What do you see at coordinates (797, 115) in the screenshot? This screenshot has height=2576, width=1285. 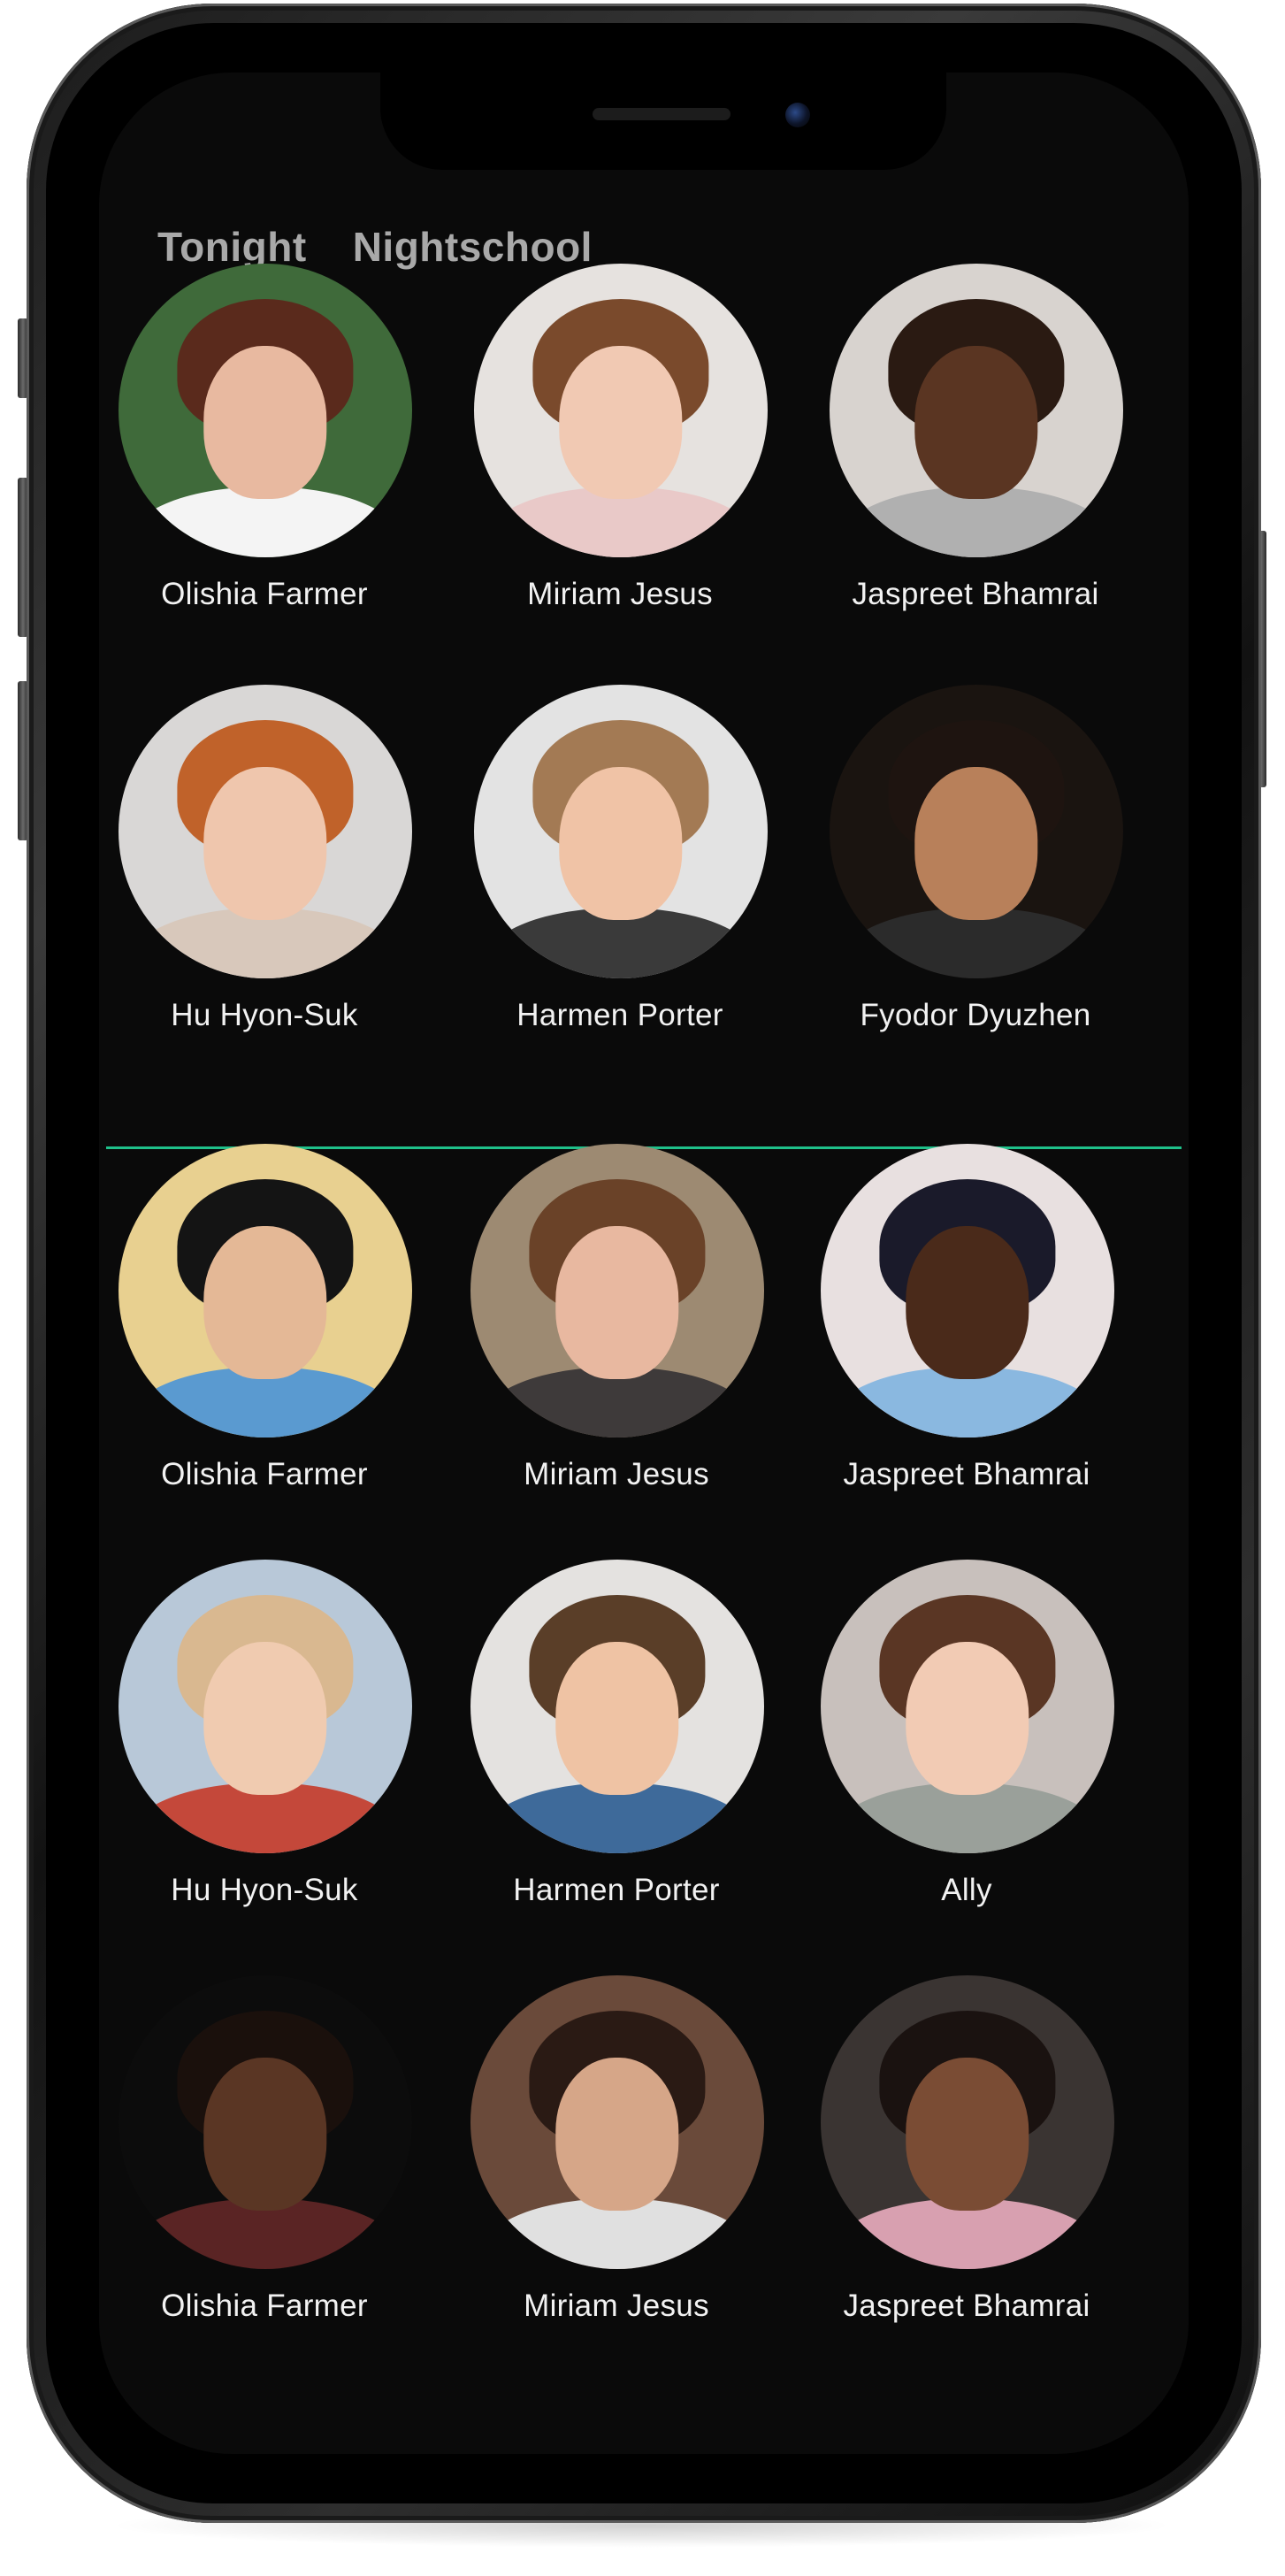 I see `front-camera` at bounding box center [797, 115].